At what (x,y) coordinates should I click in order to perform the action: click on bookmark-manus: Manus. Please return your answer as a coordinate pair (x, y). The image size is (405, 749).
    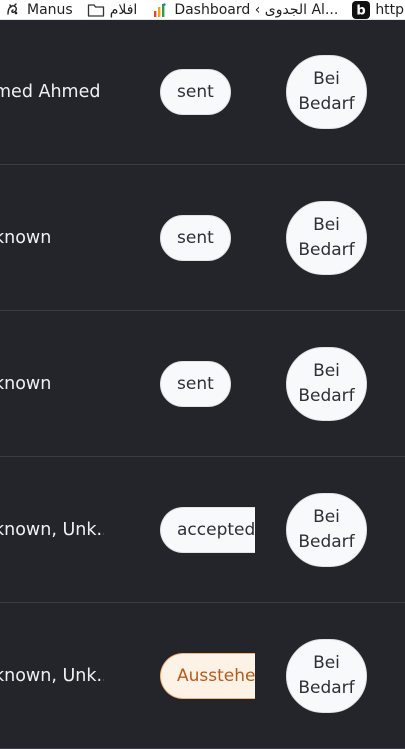
    Looking at the image, I should click on (38, 9).